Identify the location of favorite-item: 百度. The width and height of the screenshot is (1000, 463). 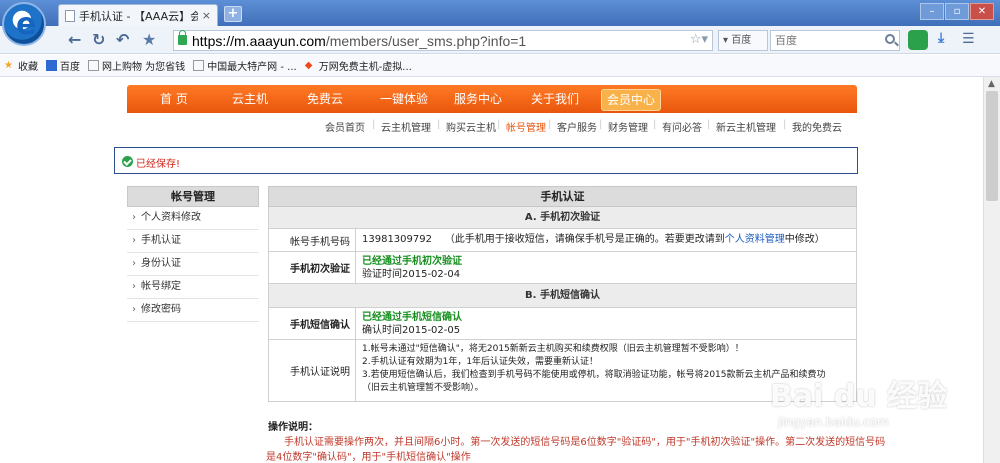
(63, 65).